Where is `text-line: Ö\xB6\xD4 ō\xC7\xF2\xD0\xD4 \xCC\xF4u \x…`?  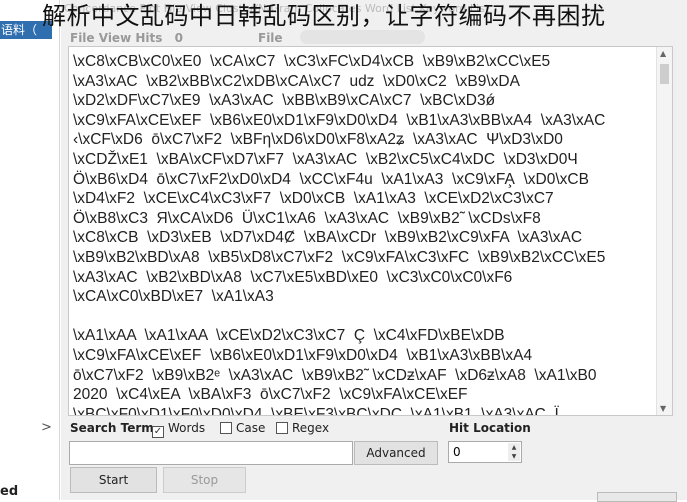 text-line: Ö\xB6\xD4 ō\xC7\xF2\xD0\xD4 \xCC\xF4u \x… is located at coordinates (331, 179).